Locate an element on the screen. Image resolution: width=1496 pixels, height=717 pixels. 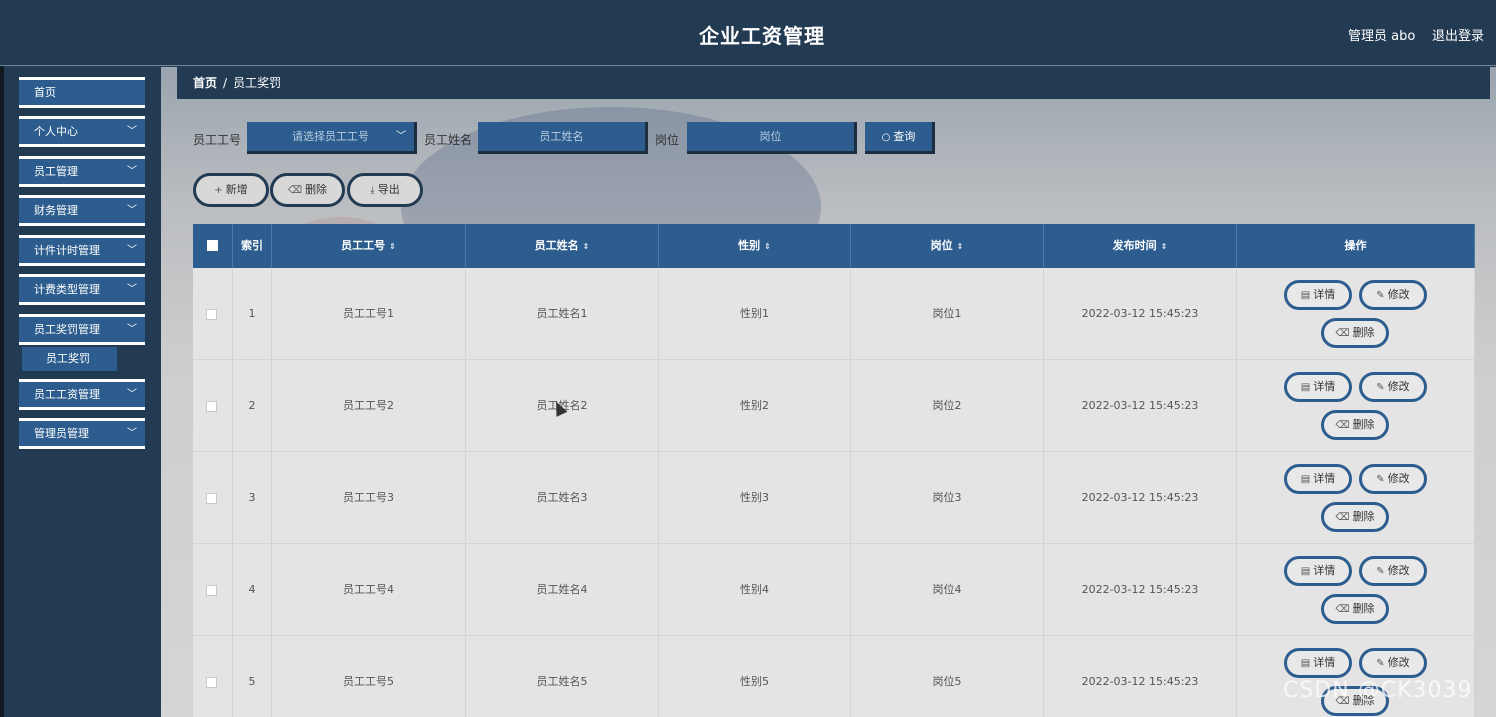
emp-name-input: 员工姓名 is located at coordinates (563, 138).